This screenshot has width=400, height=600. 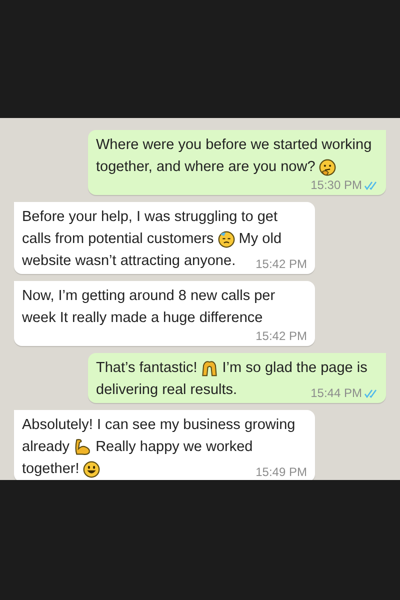 I want to click on message-text: calls from potential customers, so click(x=118, y=239).